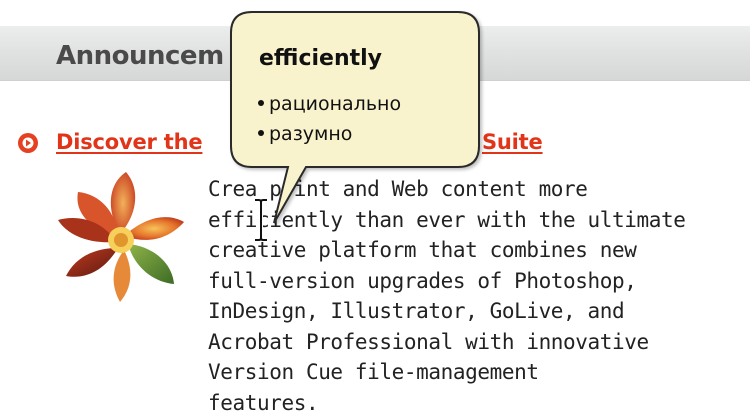  Describe the element at coordinates (478, 281) in the screenshot. I see `body-line: full-version upgrades of Photoshop,` at that location.